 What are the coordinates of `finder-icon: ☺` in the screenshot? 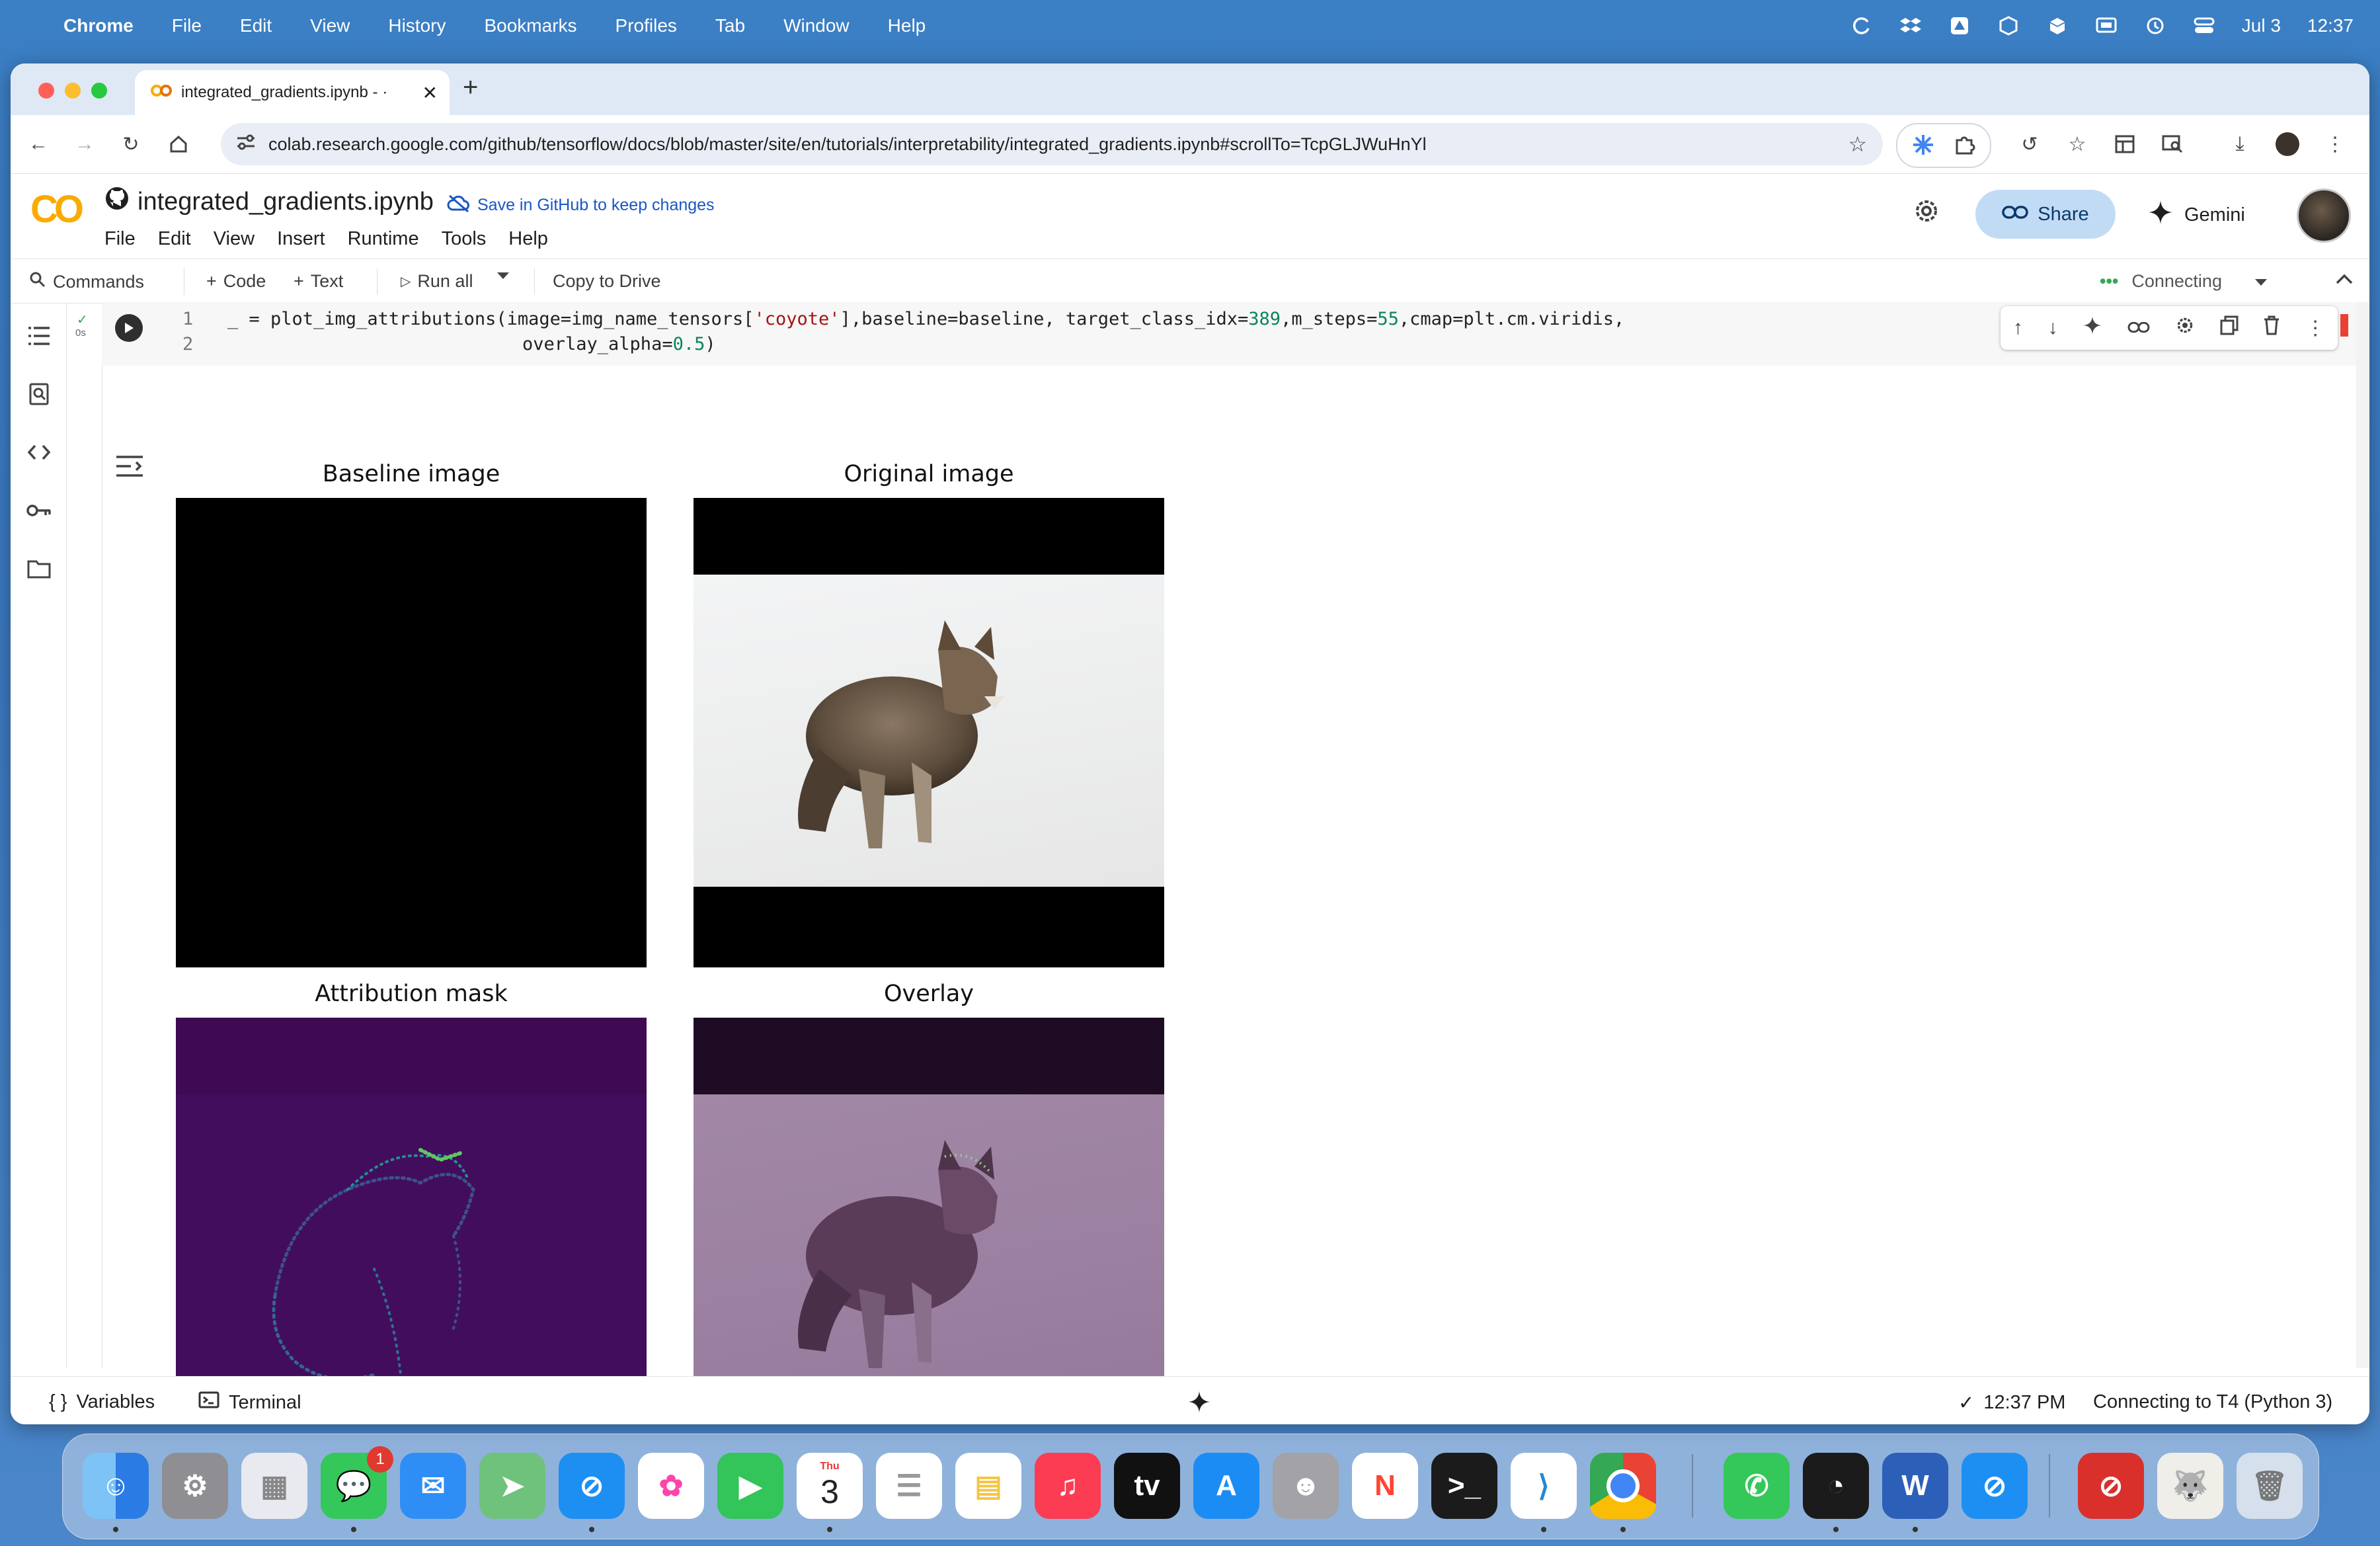 It's located at (116, 1492).